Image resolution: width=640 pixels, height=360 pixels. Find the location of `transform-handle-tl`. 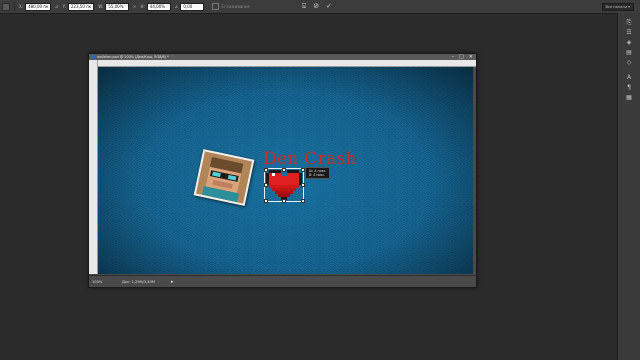

transform-handle-tl is located at coordinates (265, 169).